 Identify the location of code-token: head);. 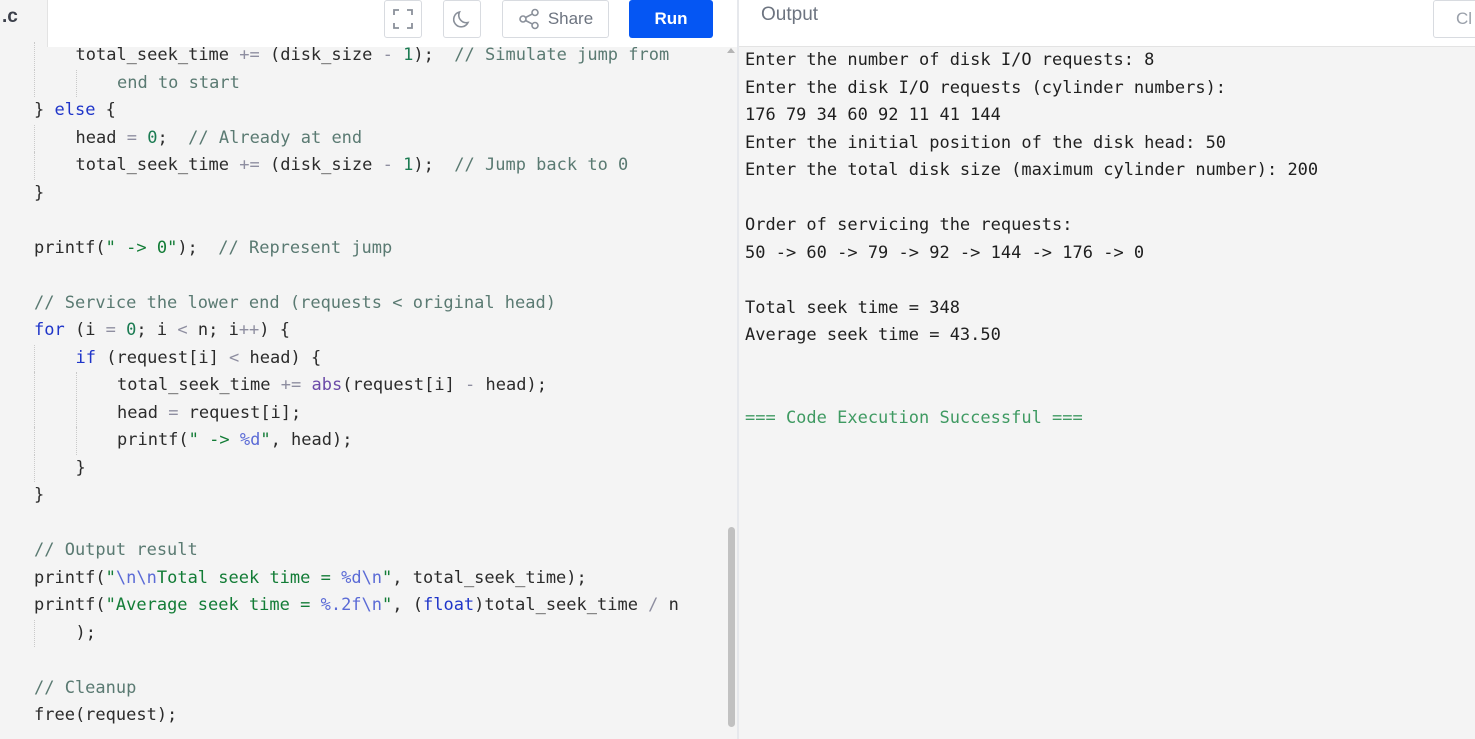
(511, 385).